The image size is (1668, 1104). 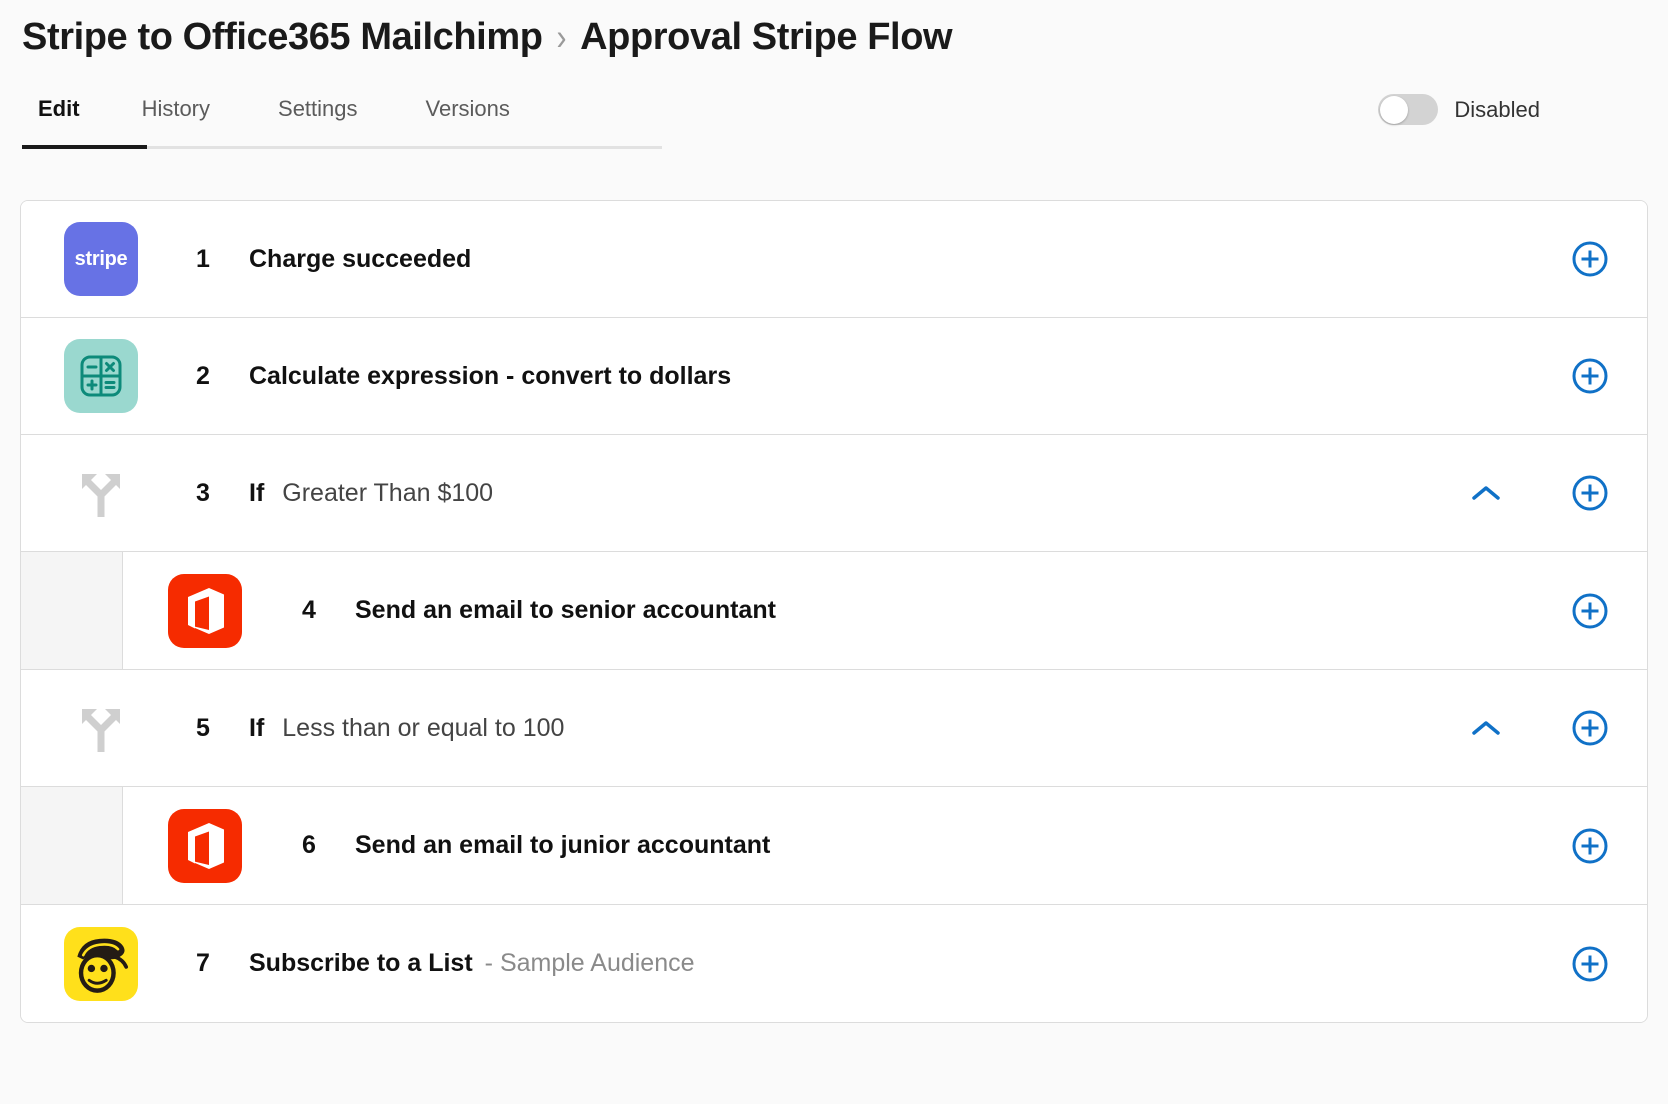 I want to click on table-row: 7 Subscribe to a List - Sample Audience, so click(x=834, y=963).